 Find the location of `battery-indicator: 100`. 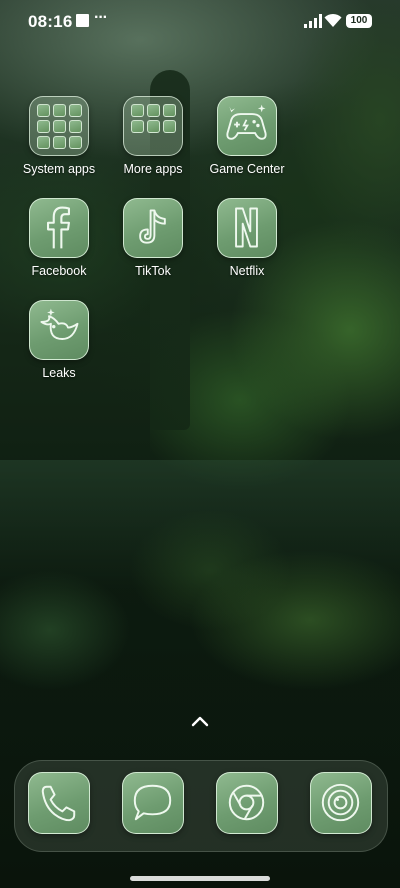

battery-indicator: 100 is located at coordinates (359, 21).